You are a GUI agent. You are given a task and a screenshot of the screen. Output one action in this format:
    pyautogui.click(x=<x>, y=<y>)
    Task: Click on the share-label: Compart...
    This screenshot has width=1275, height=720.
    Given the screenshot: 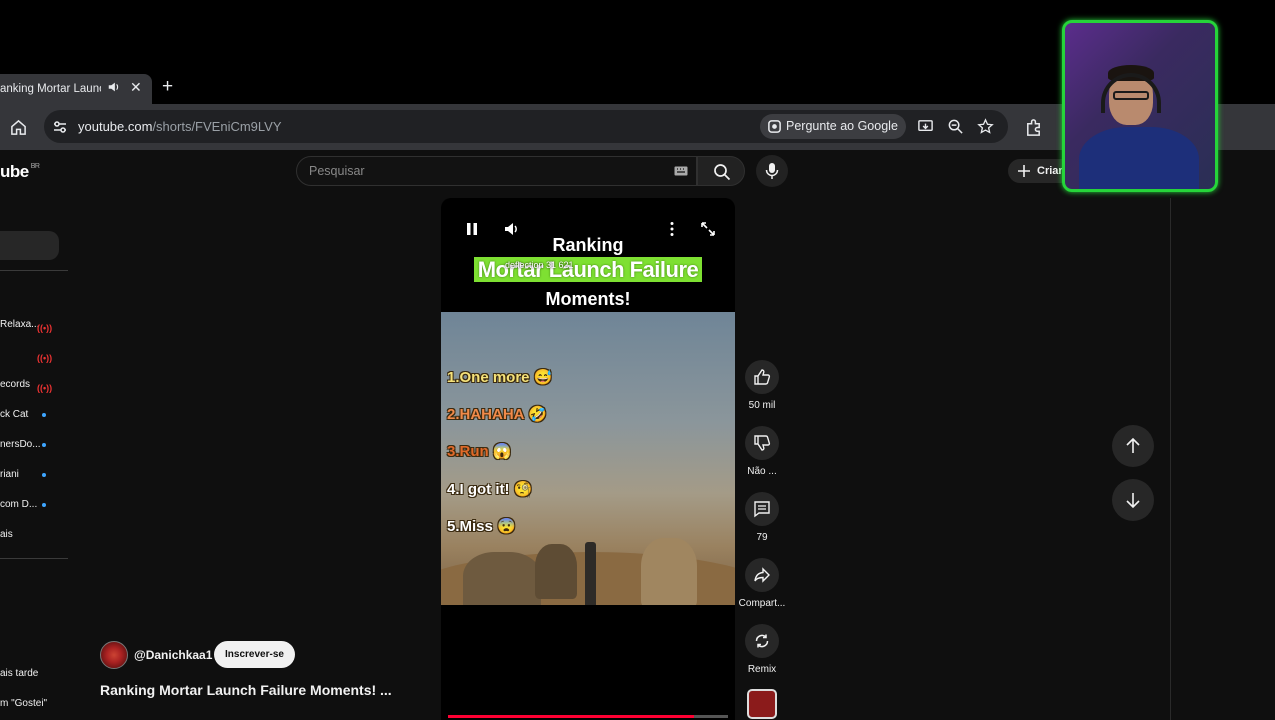 What is the action you would take?
    pyautogui.click(x=762, y=603)
    